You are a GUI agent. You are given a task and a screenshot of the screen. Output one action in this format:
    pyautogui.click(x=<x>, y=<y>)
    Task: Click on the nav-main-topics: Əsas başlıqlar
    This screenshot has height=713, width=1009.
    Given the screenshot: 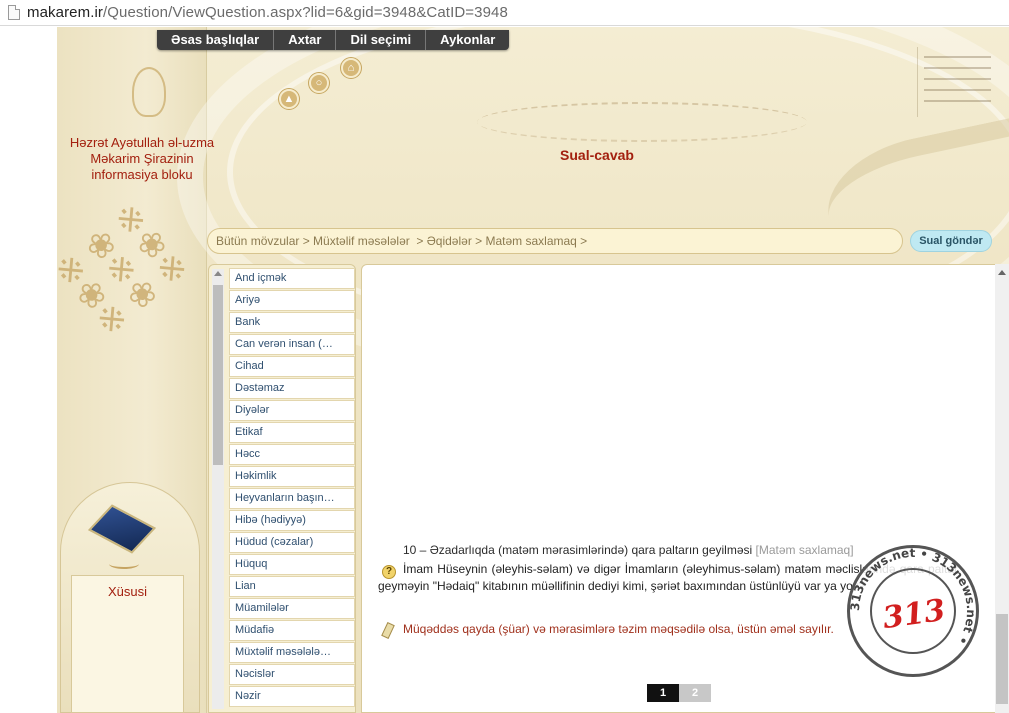 What is the action you would take?
    pyautogui.click(x=216, y=40)
    